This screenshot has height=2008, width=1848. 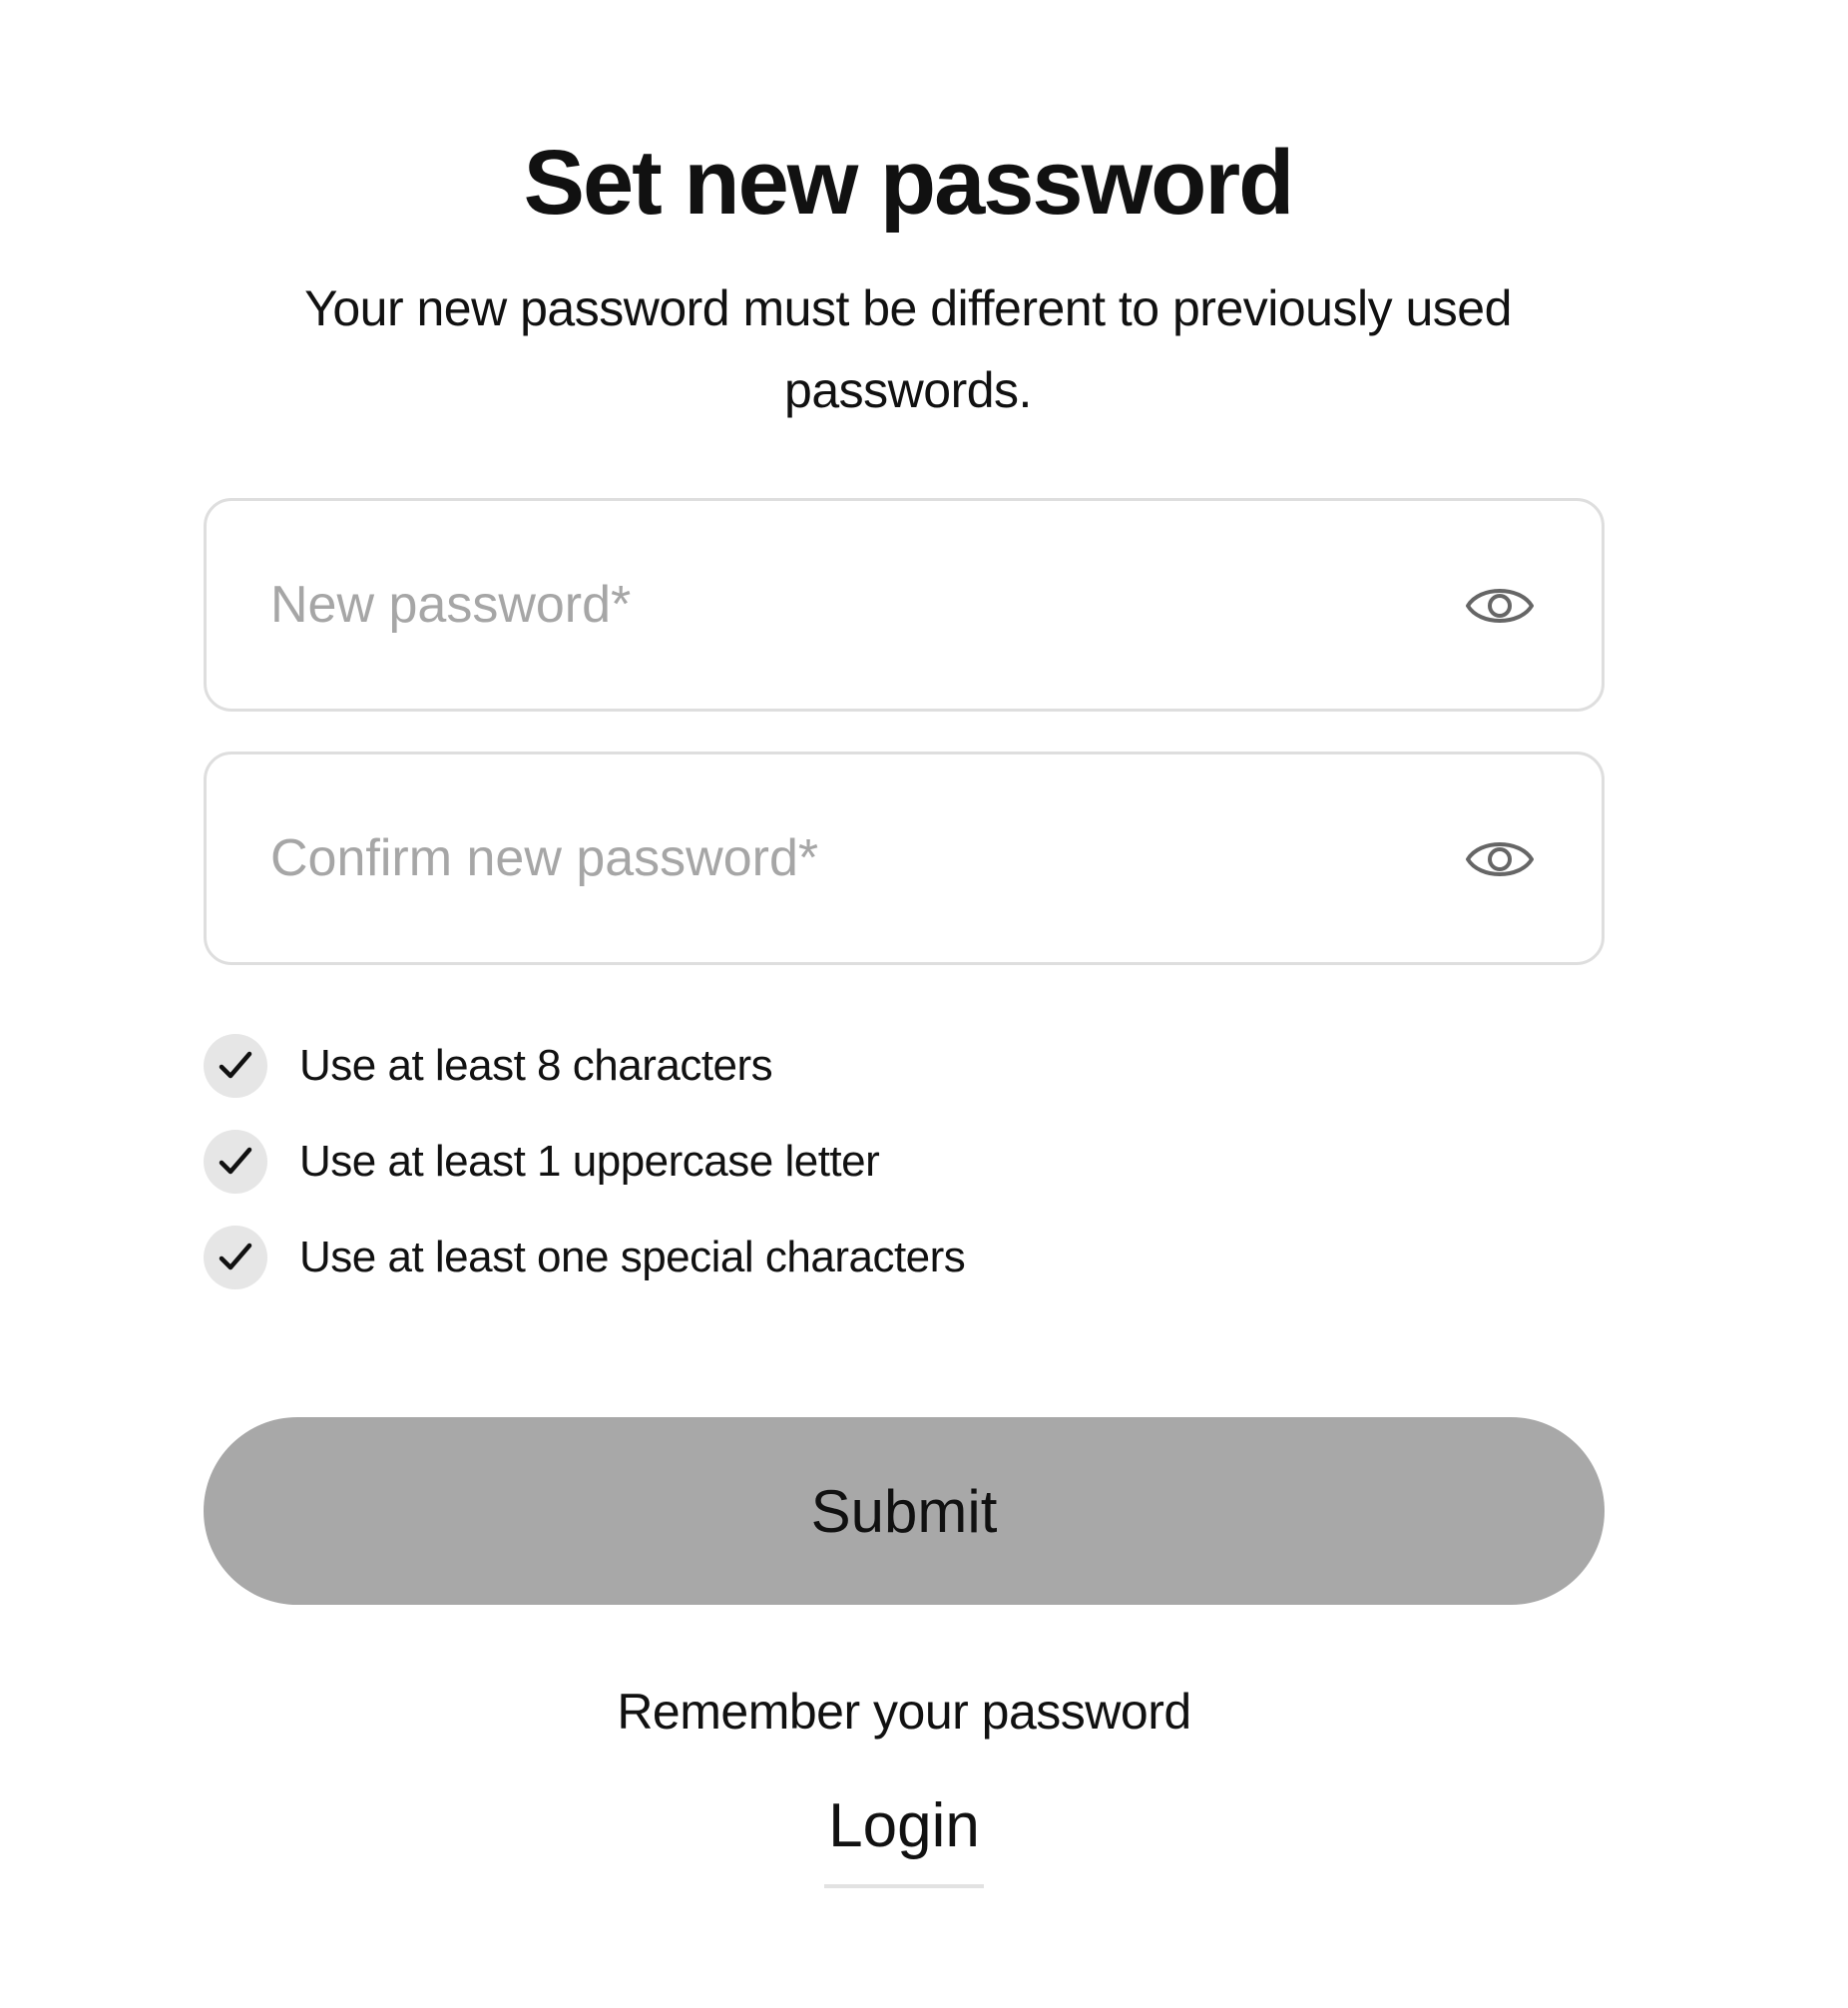 I want to click on confirm-password-field, so click(x=905, y=858).